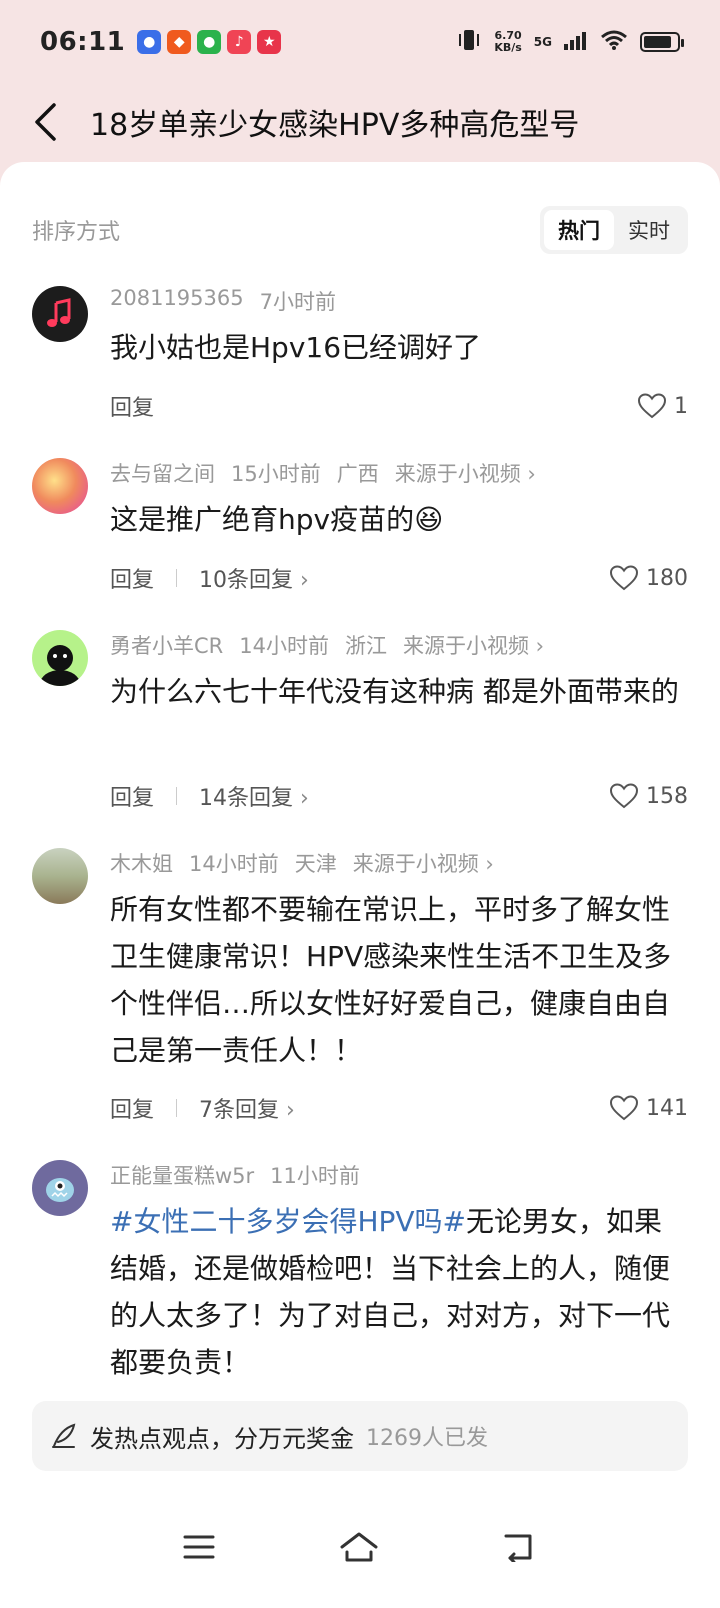  Describe the element at coordinates (542, 42) in the screenshot. I see `network-type: 5G` at that location.